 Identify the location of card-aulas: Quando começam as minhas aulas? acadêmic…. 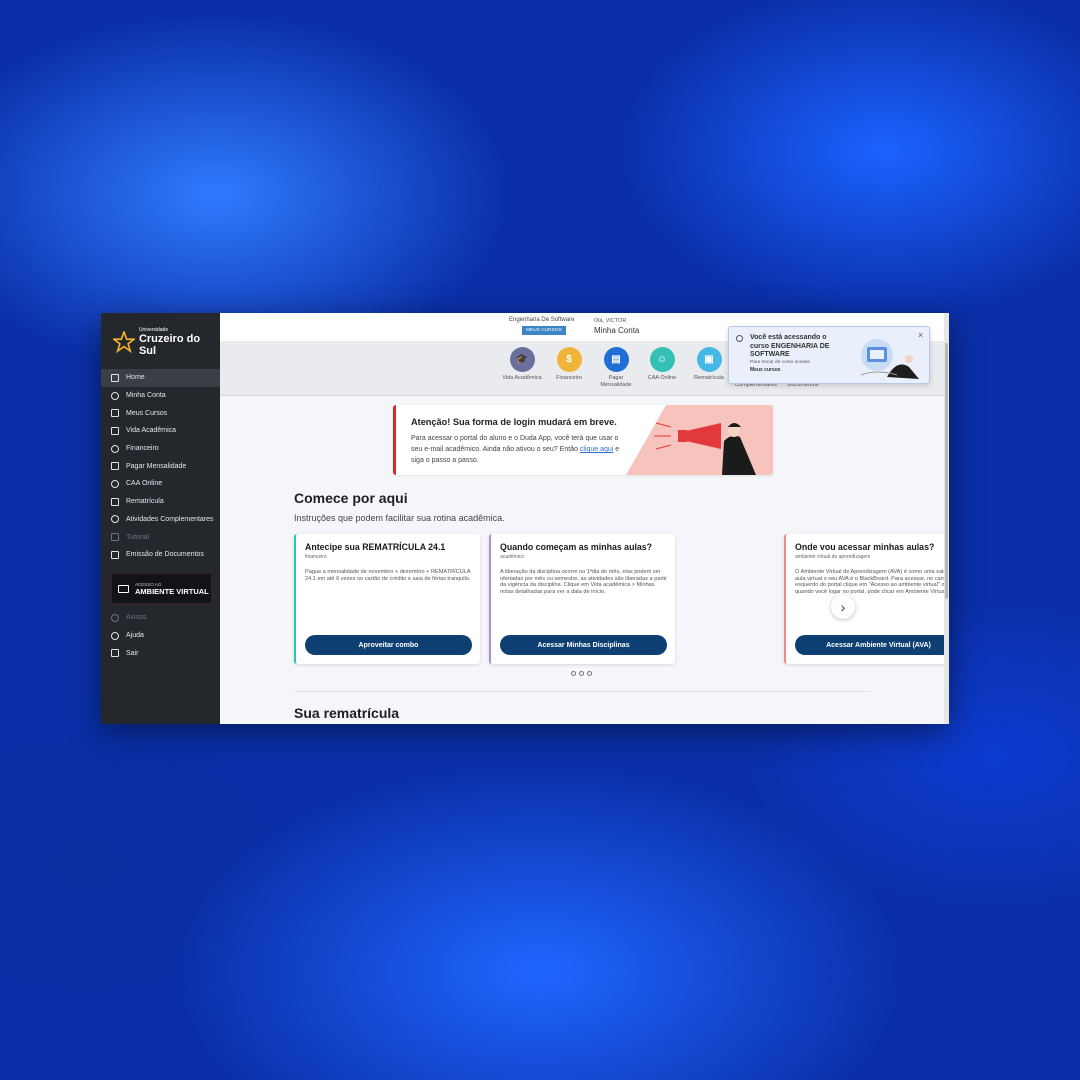
(582, 599).